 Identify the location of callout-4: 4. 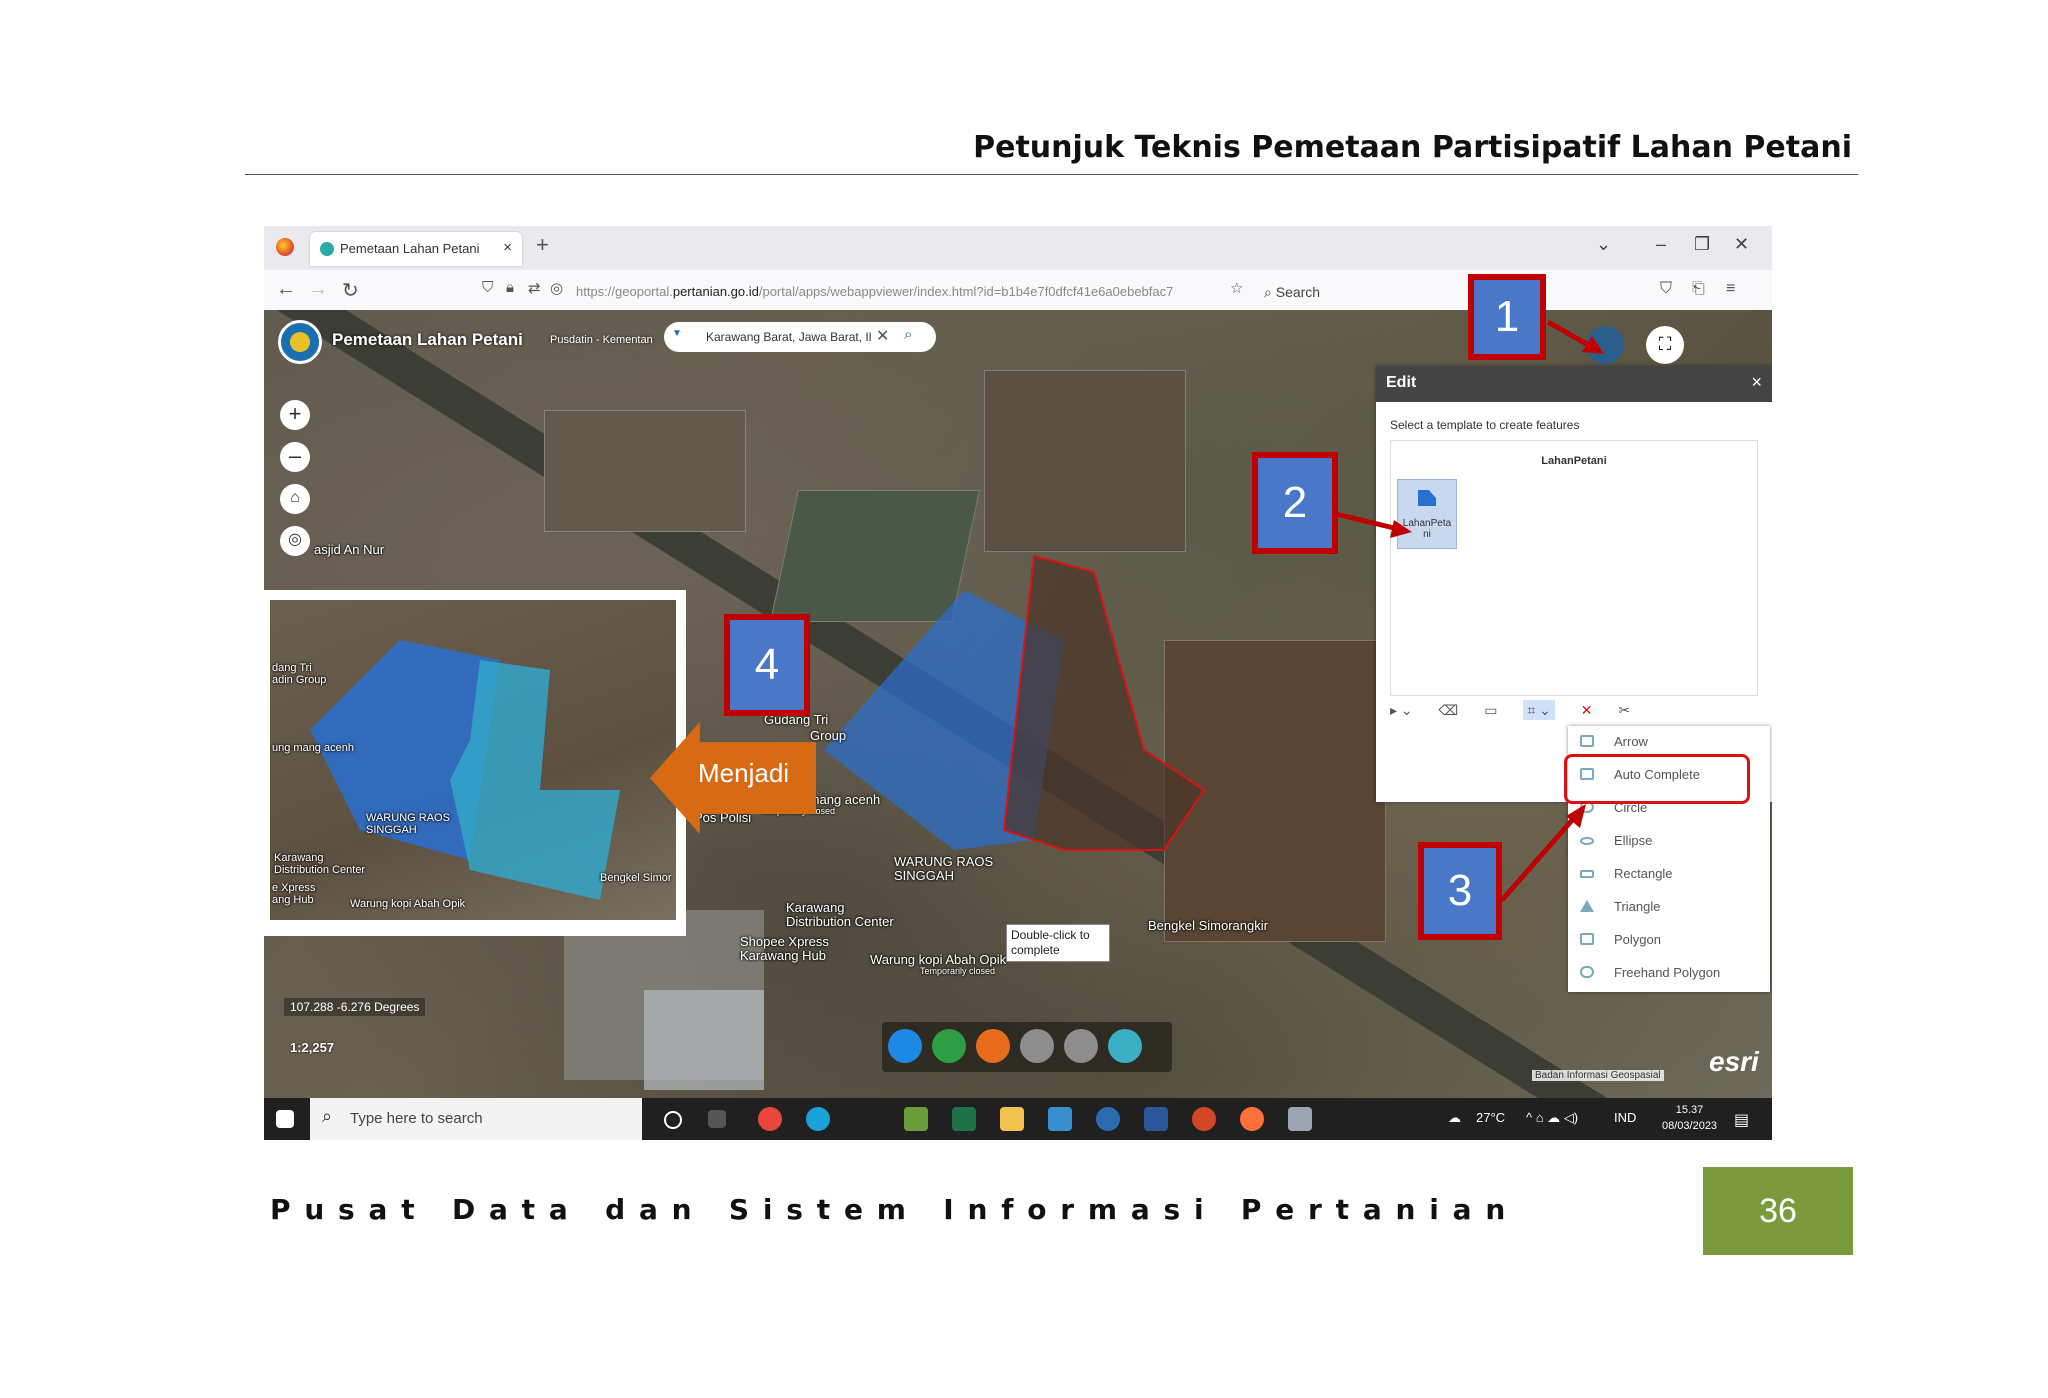
(767, 665).